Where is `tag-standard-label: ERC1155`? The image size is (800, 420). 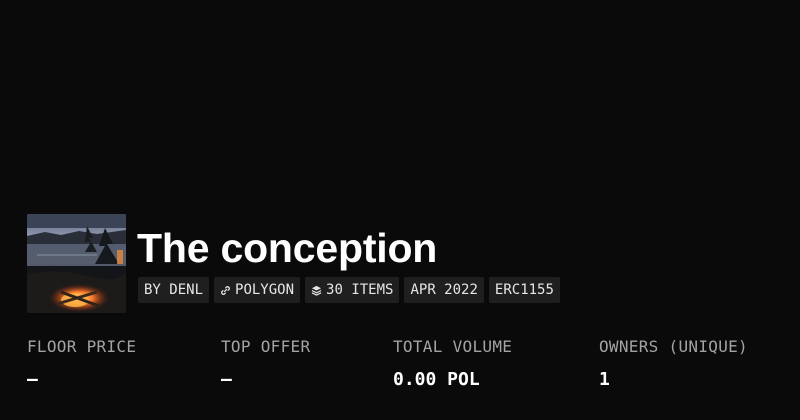 tag-standard-label: ERC1155 is located at coordinates (524, 290).